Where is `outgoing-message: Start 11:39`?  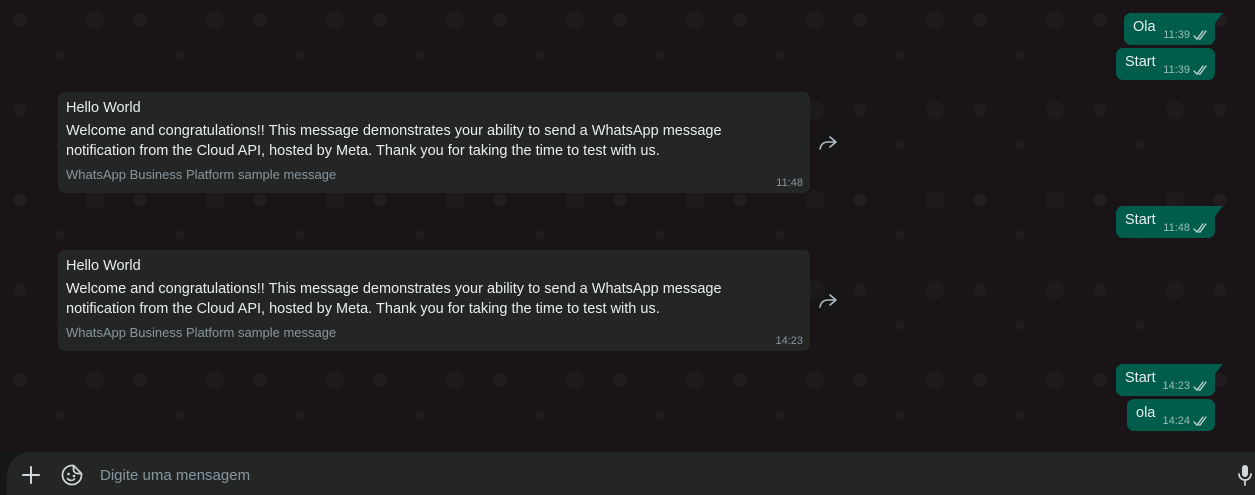 outgoing-message: Start 11:39 is located at coordinates (1165, 64).